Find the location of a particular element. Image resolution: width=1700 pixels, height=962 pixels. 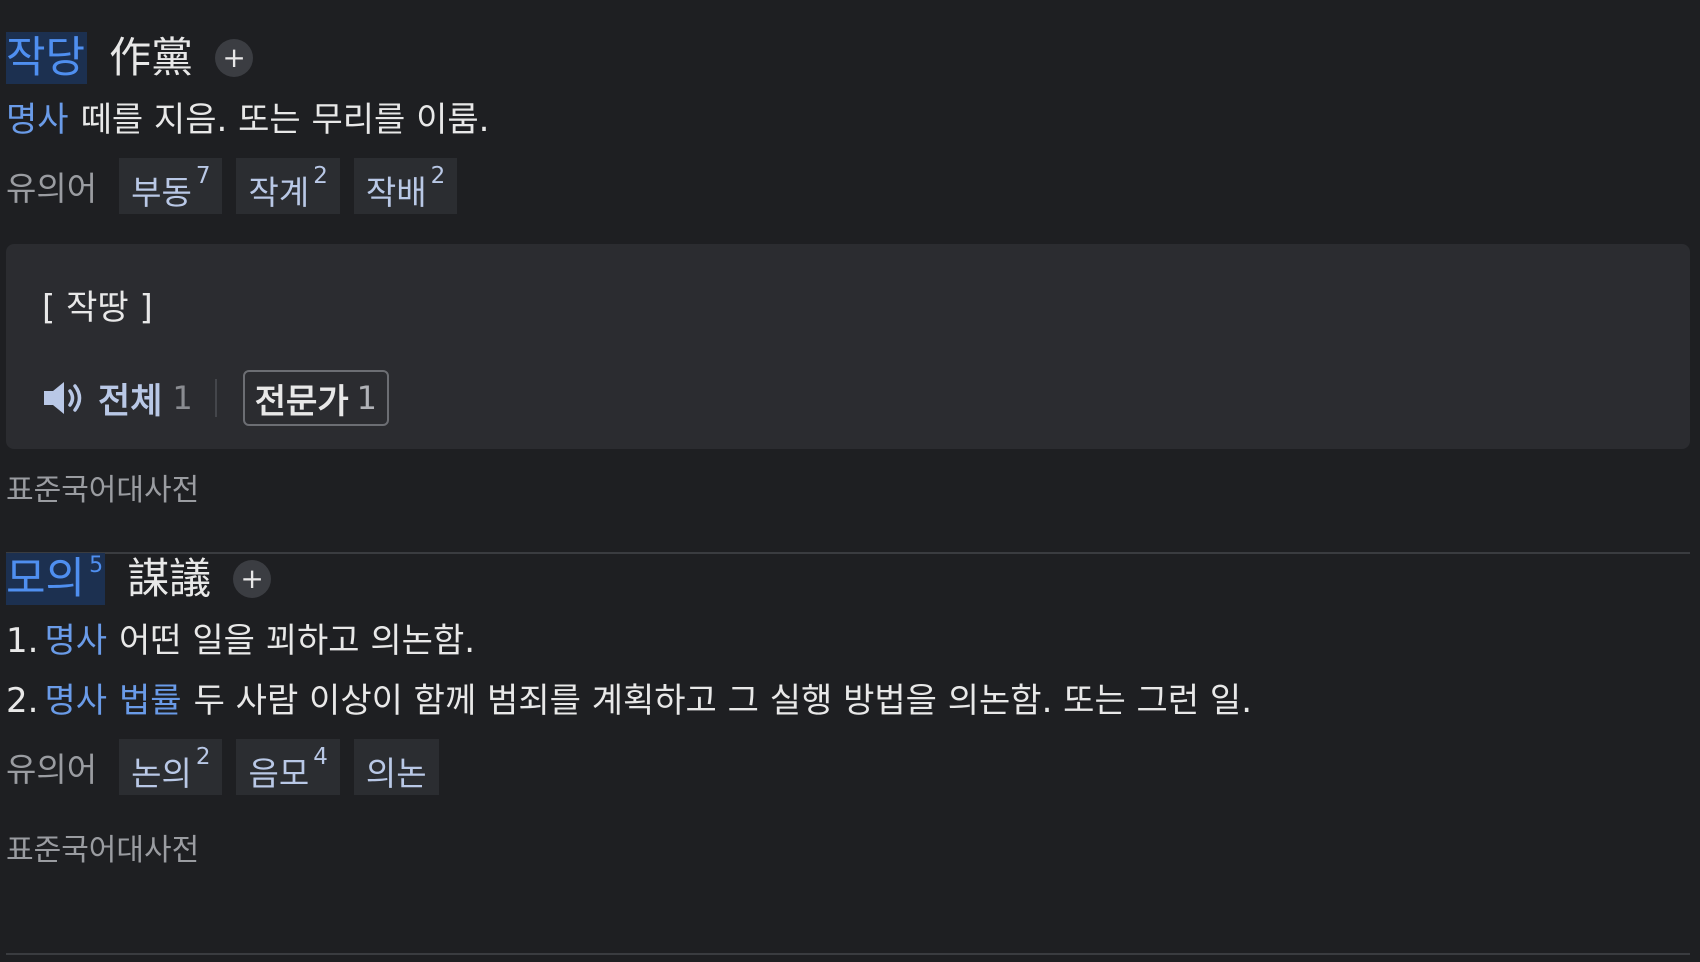

synonym-word: 논의 is located at coordinates (161, 773).